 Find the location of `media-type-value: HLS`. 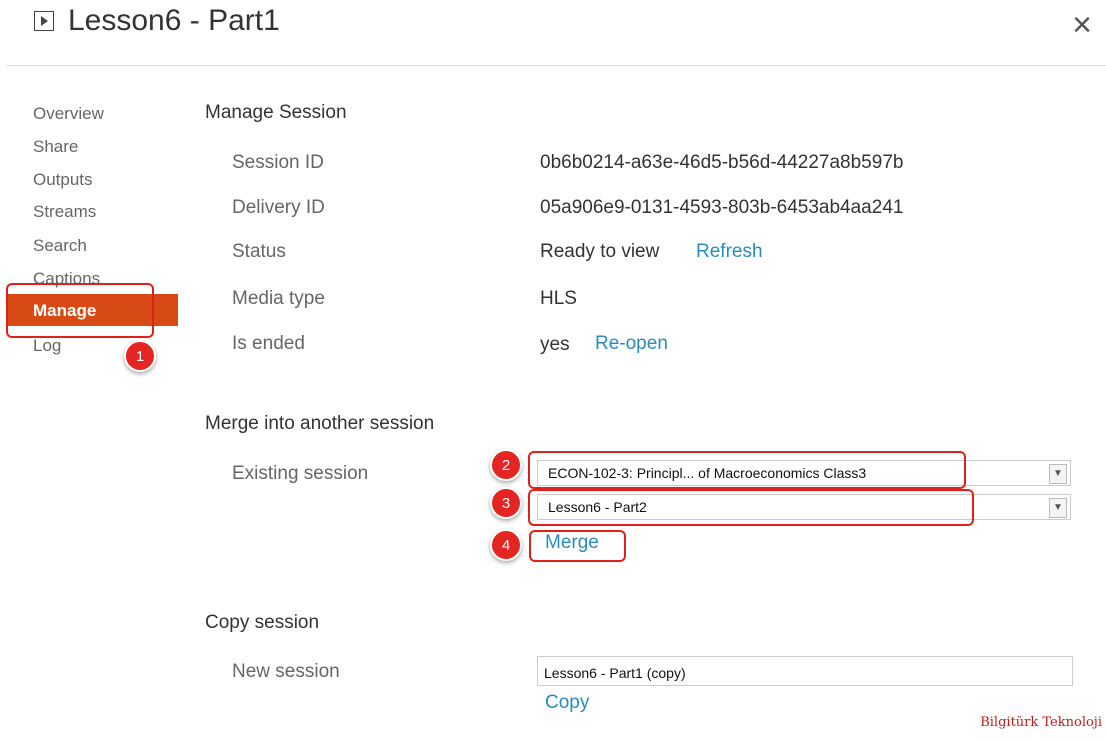

media-type-value: HLS is located at coordinates (558, 298).